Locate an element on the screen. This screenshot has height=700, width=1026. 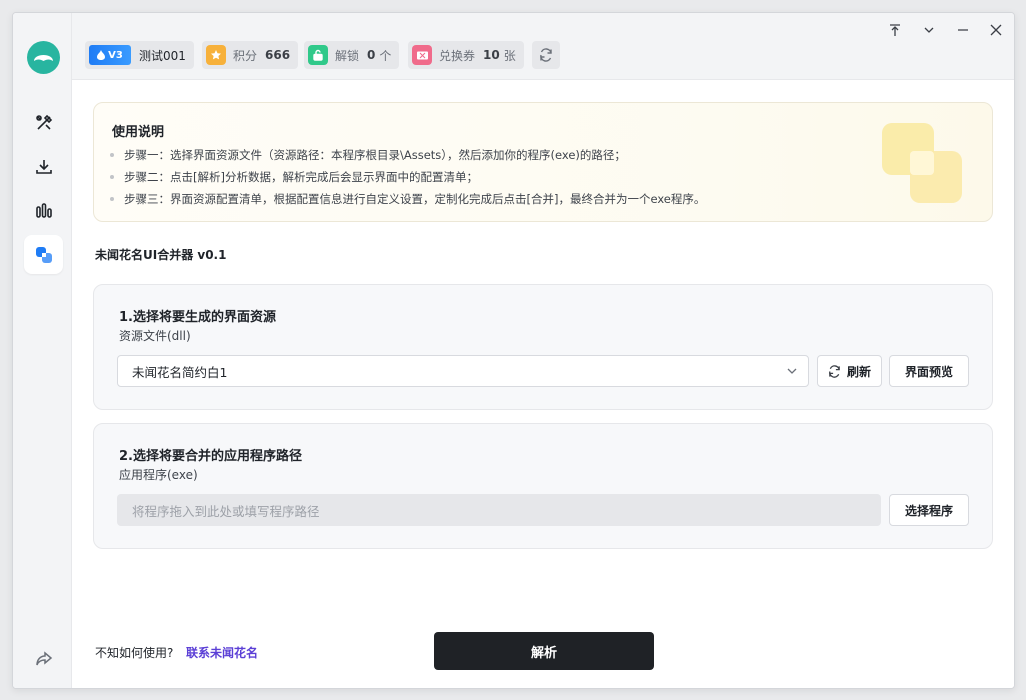
user-chip: V3 测试001 is located at coordinates (139, 55).